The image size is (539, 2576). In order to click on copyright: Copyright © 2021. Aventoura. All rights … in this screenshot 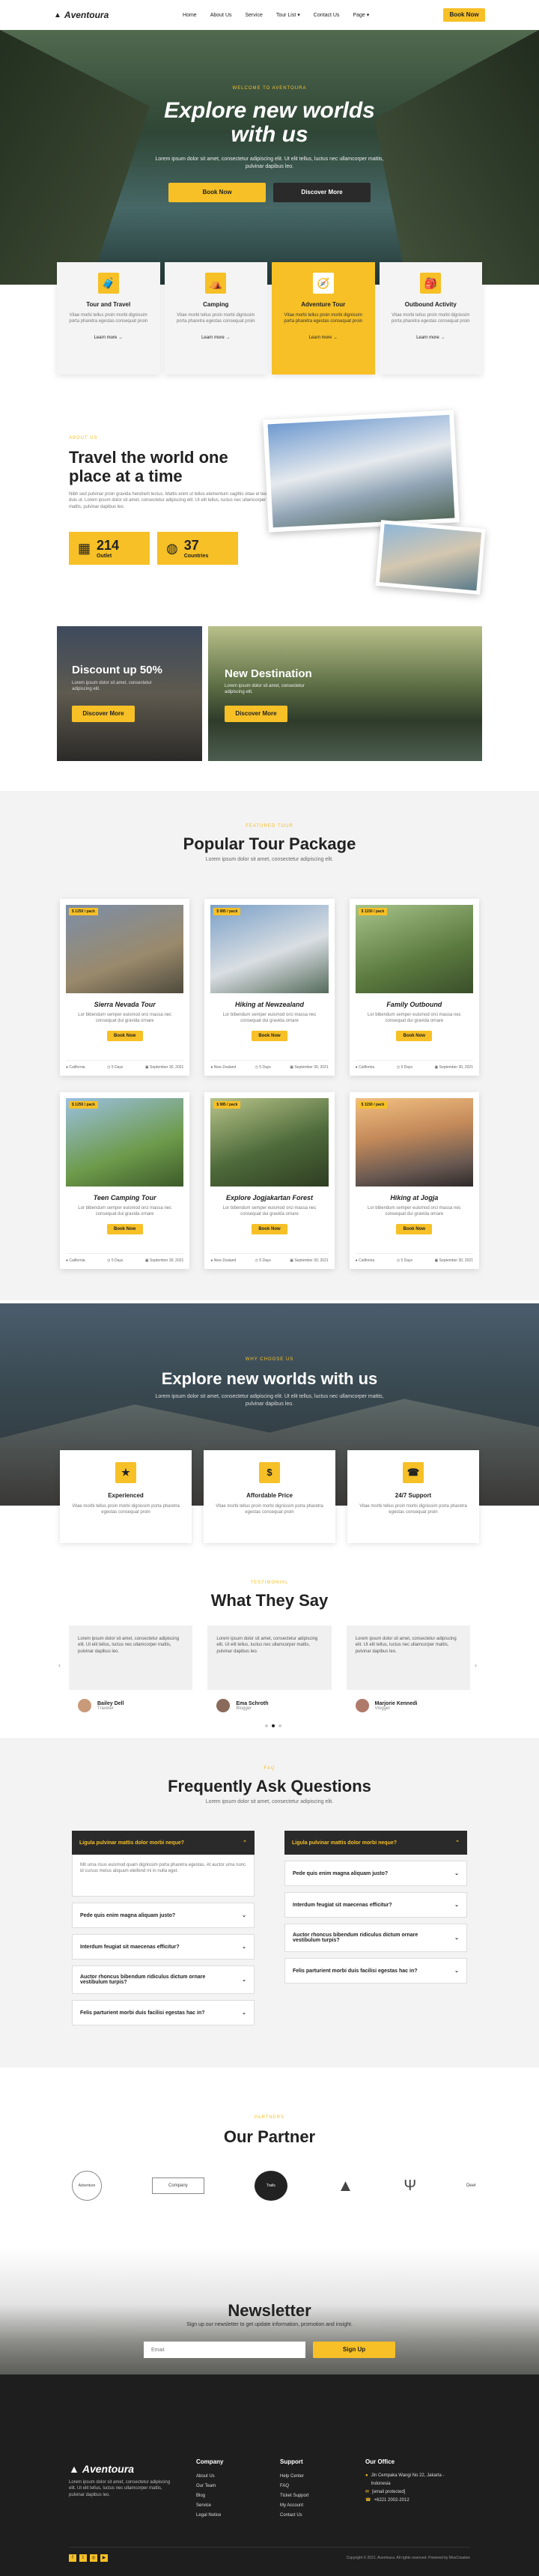, I will do `click(408, 2558)`.